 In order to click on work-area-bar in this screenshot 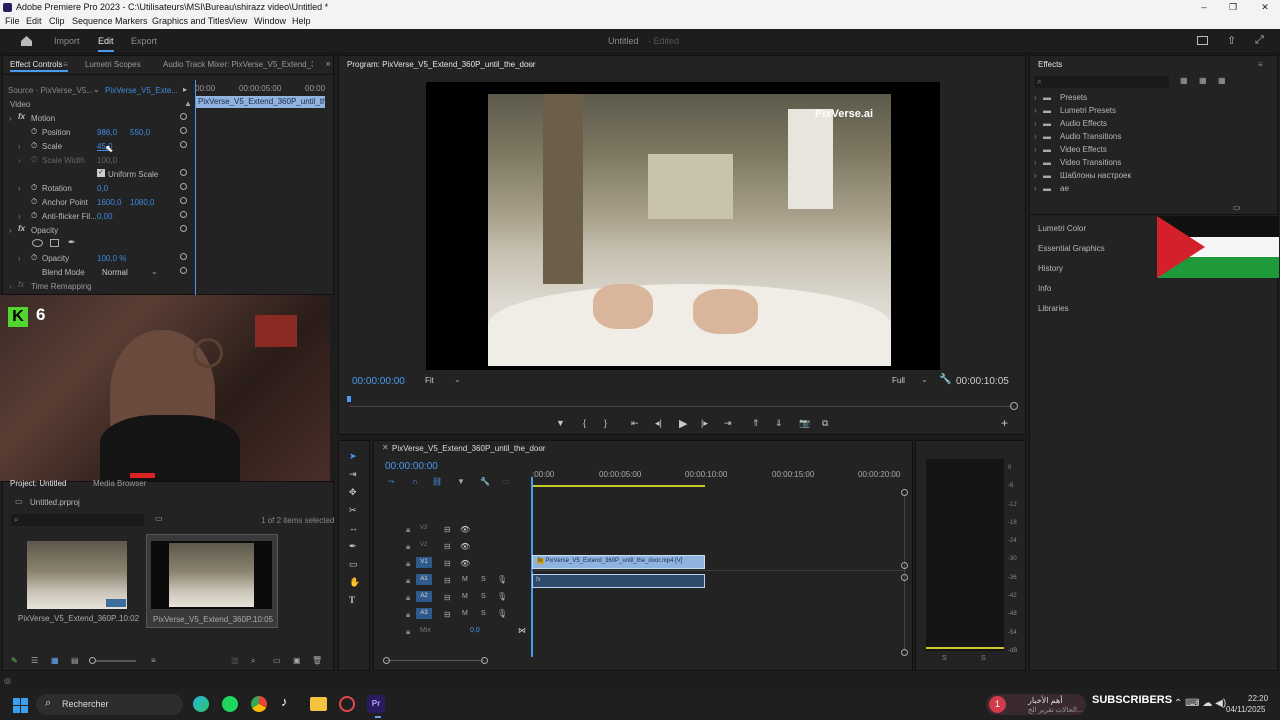, I will do `click(618, 486)`.